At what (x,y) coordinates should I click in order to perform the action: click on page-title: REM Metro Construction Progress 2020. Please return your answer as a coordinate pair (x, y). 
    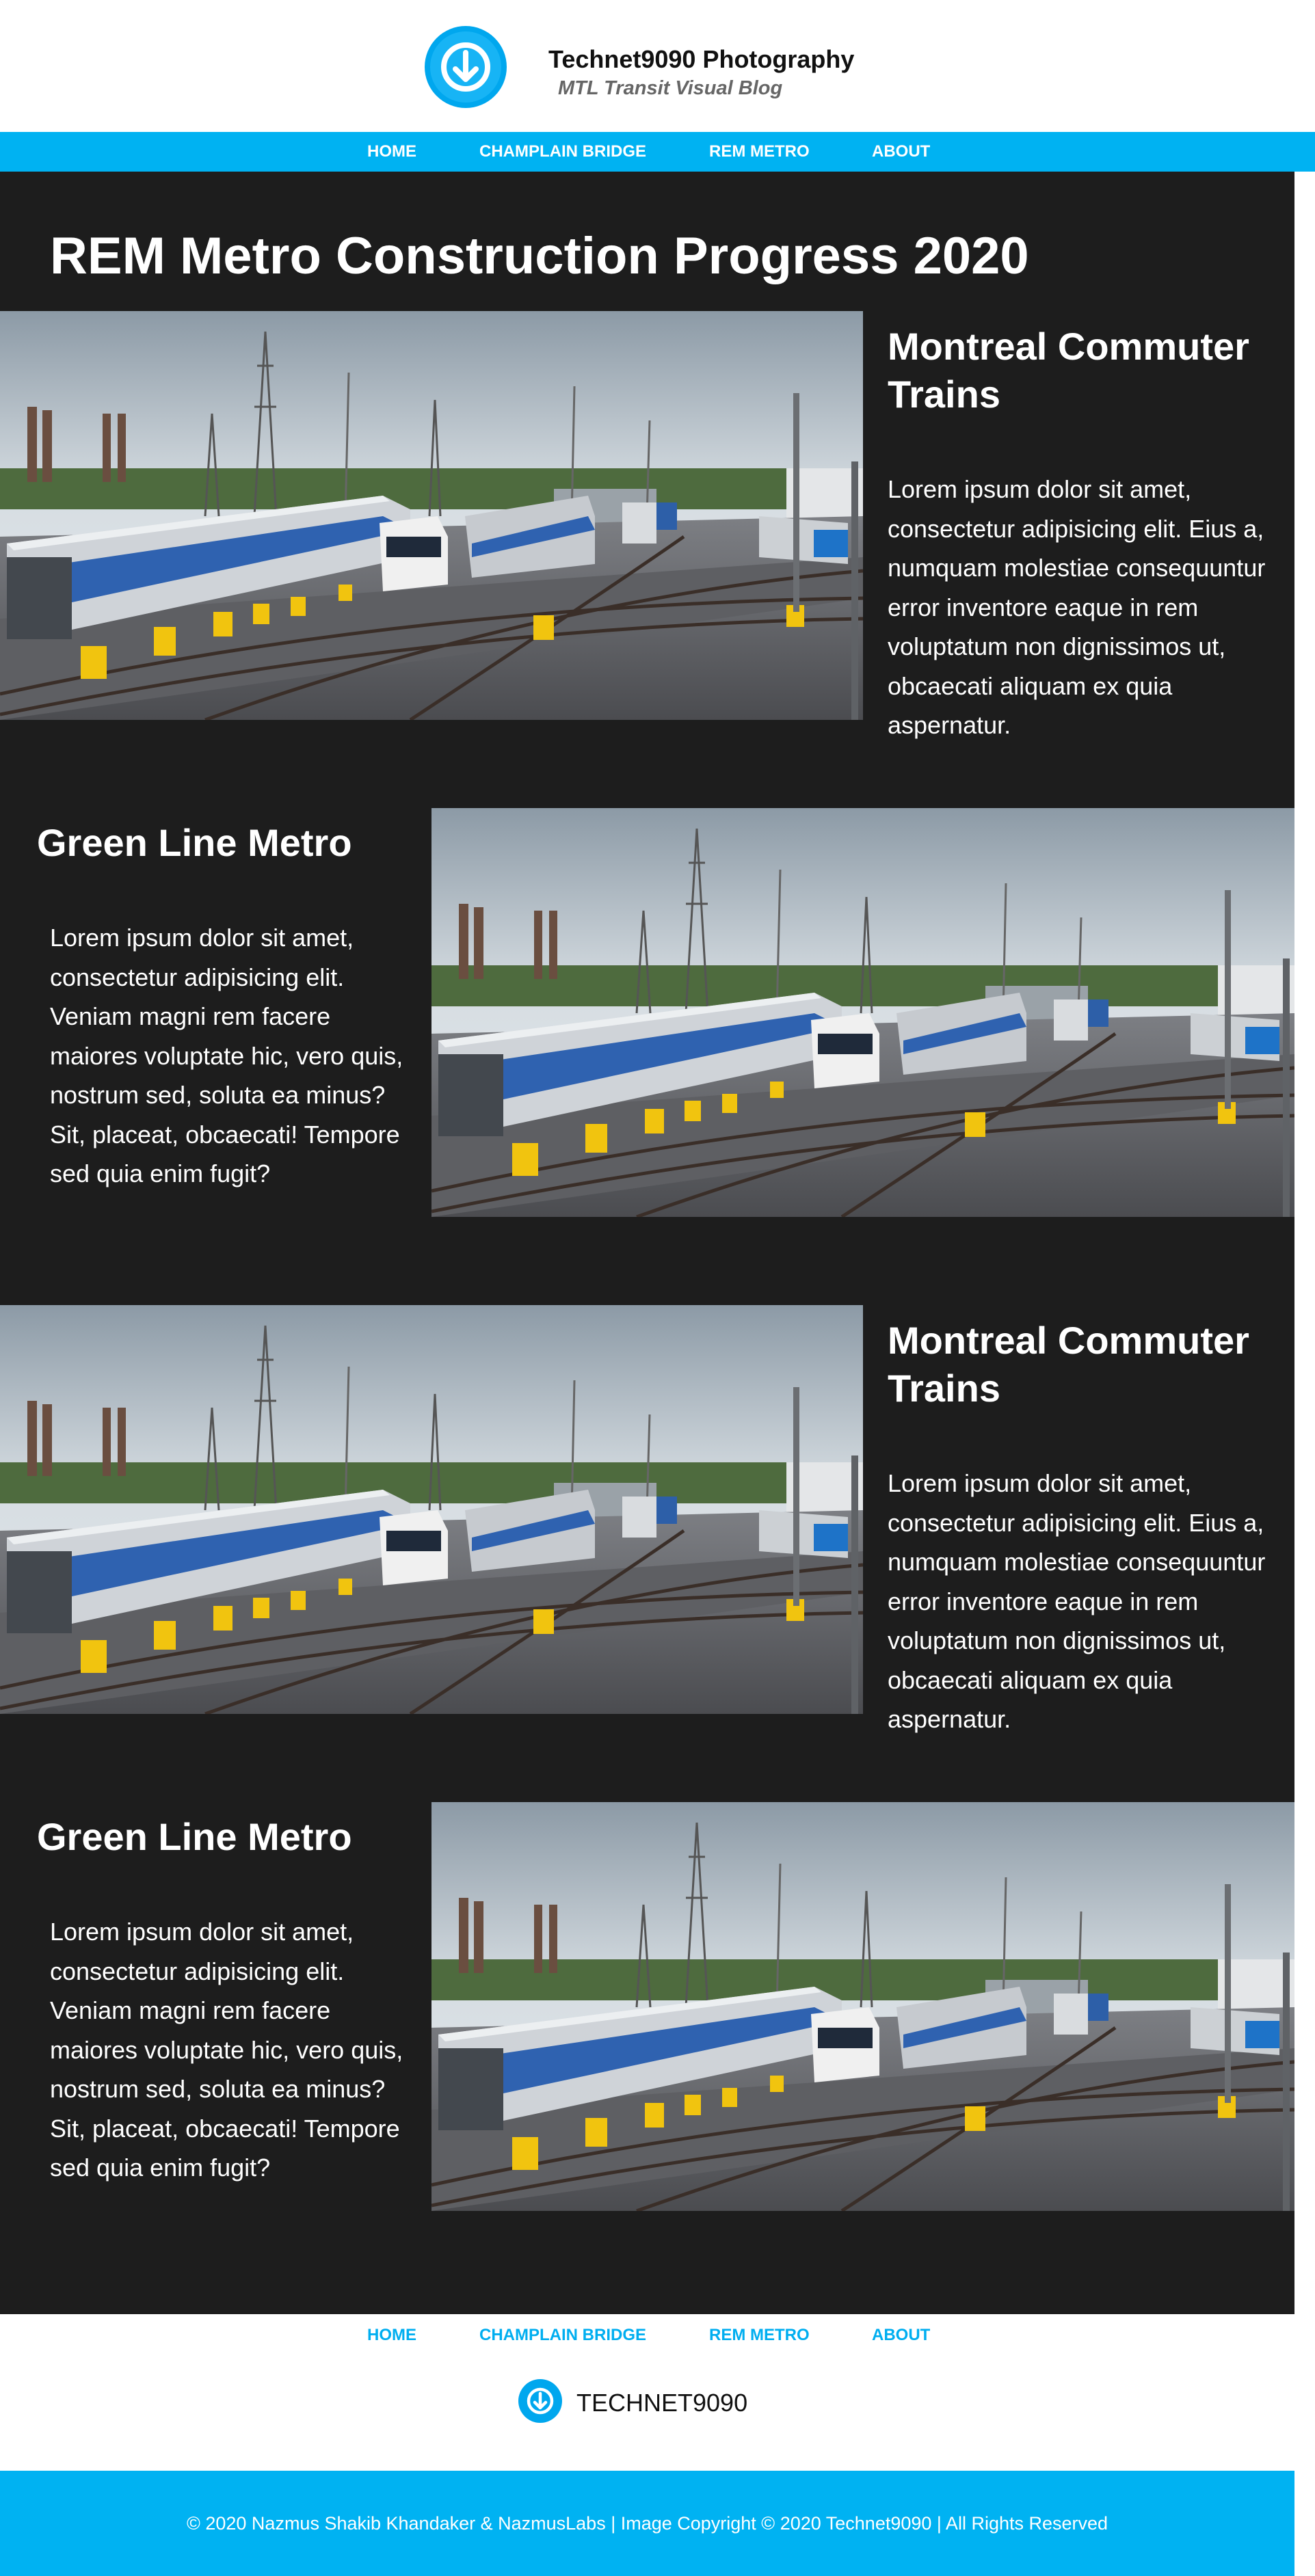
    Looking at the image, I should click on (539, 256).